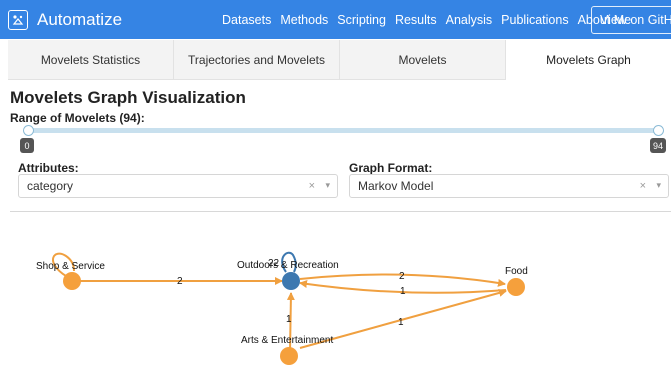 The image size is (671, 366). What do you see at coordinates (658, 130) in the screenshot?
I see `range-slider-handle-max` at bounding box center [658, 130].